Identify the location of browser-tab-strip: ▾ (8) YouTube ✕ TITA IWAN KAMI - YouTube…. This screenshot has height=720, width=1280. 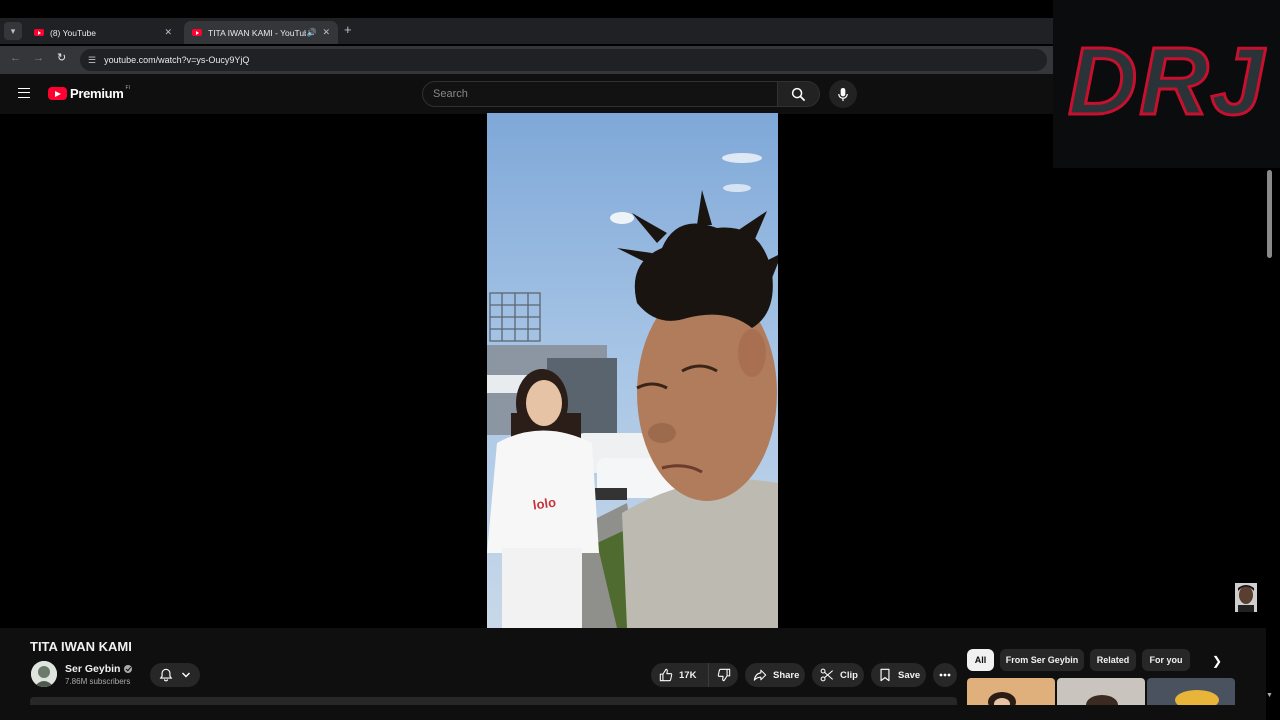
(526, 31).